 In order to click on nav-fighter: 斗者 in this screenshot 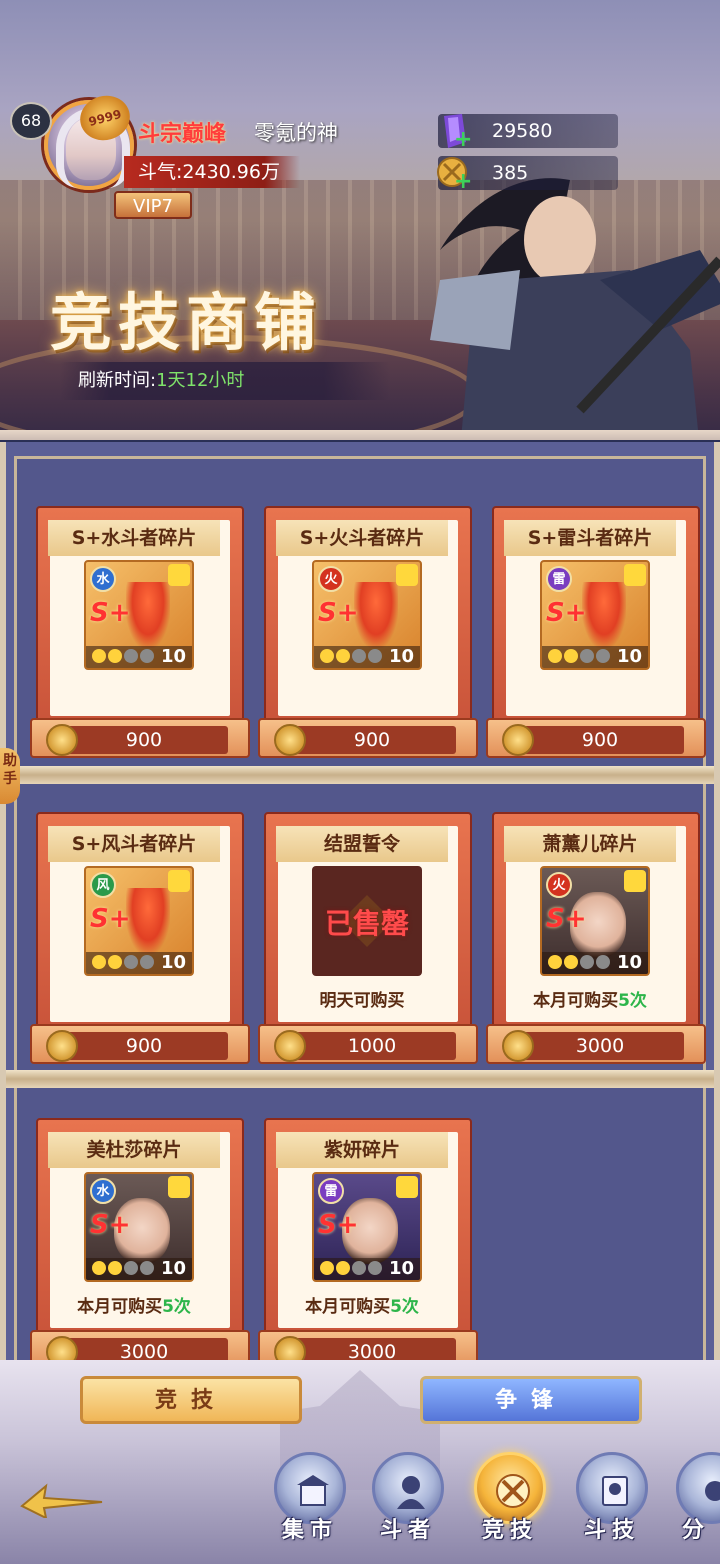, I will do `click(408, 1508)`.